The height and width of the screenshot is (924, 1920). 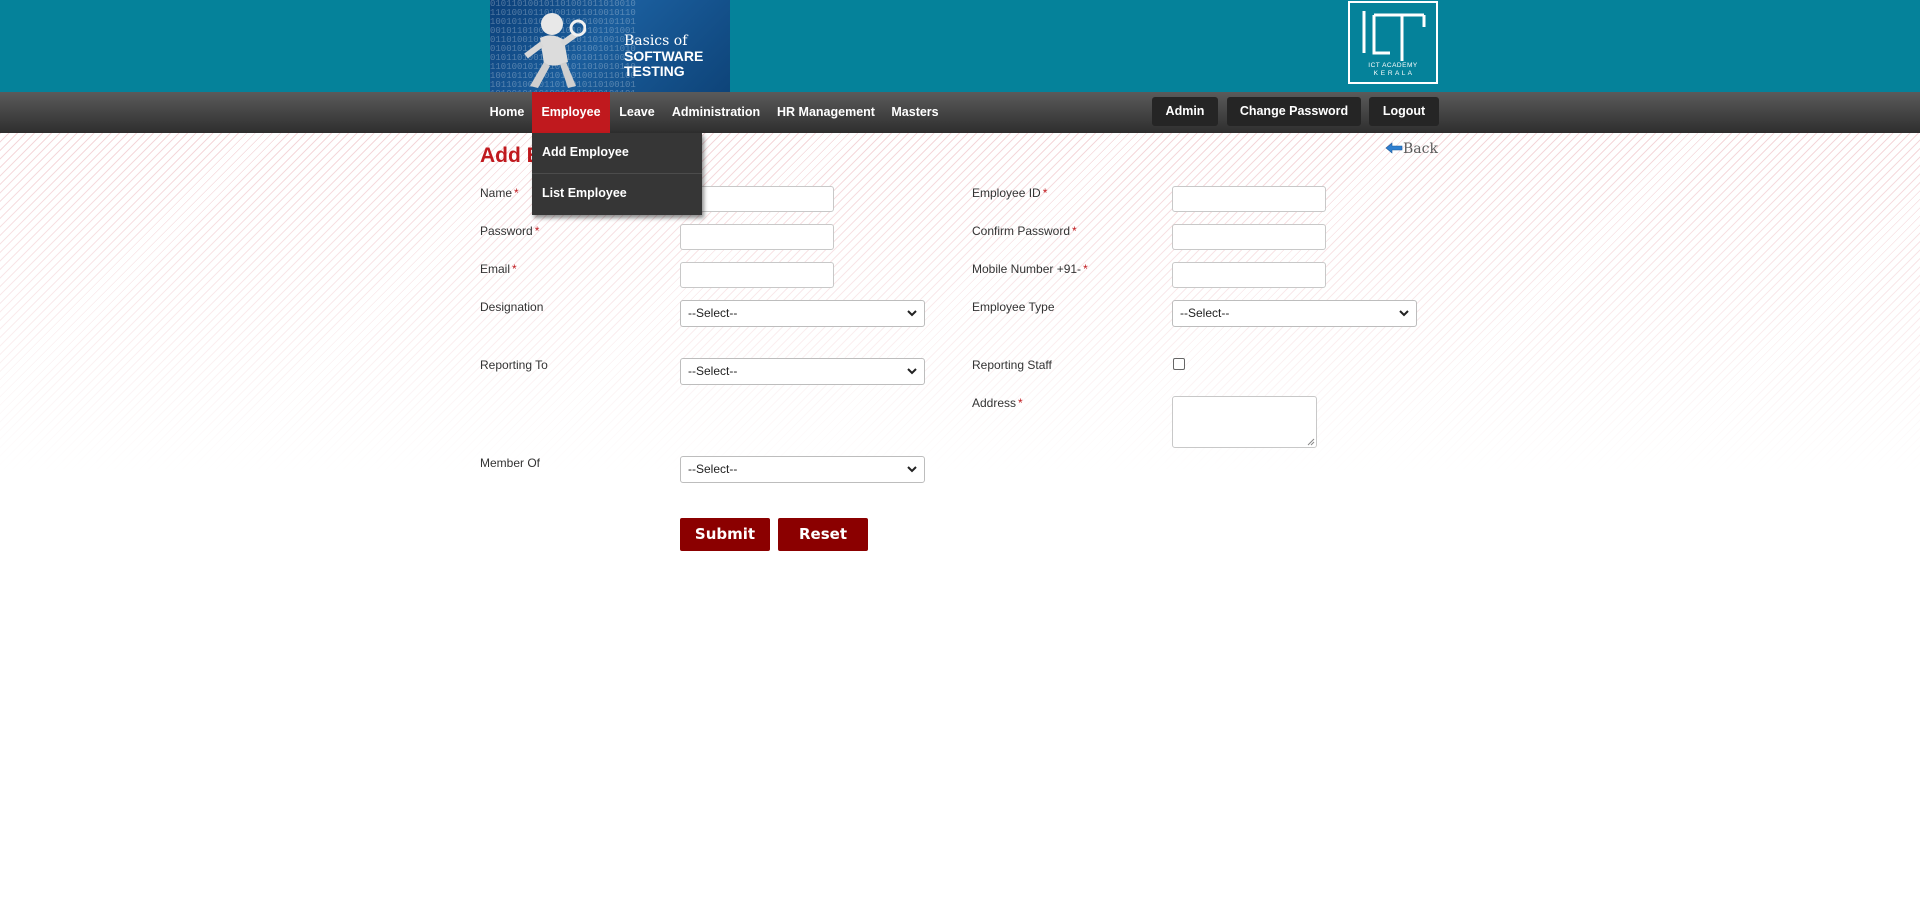 I want to click on employee-type-select-value: --Select--, so click(x=1205, y=313).